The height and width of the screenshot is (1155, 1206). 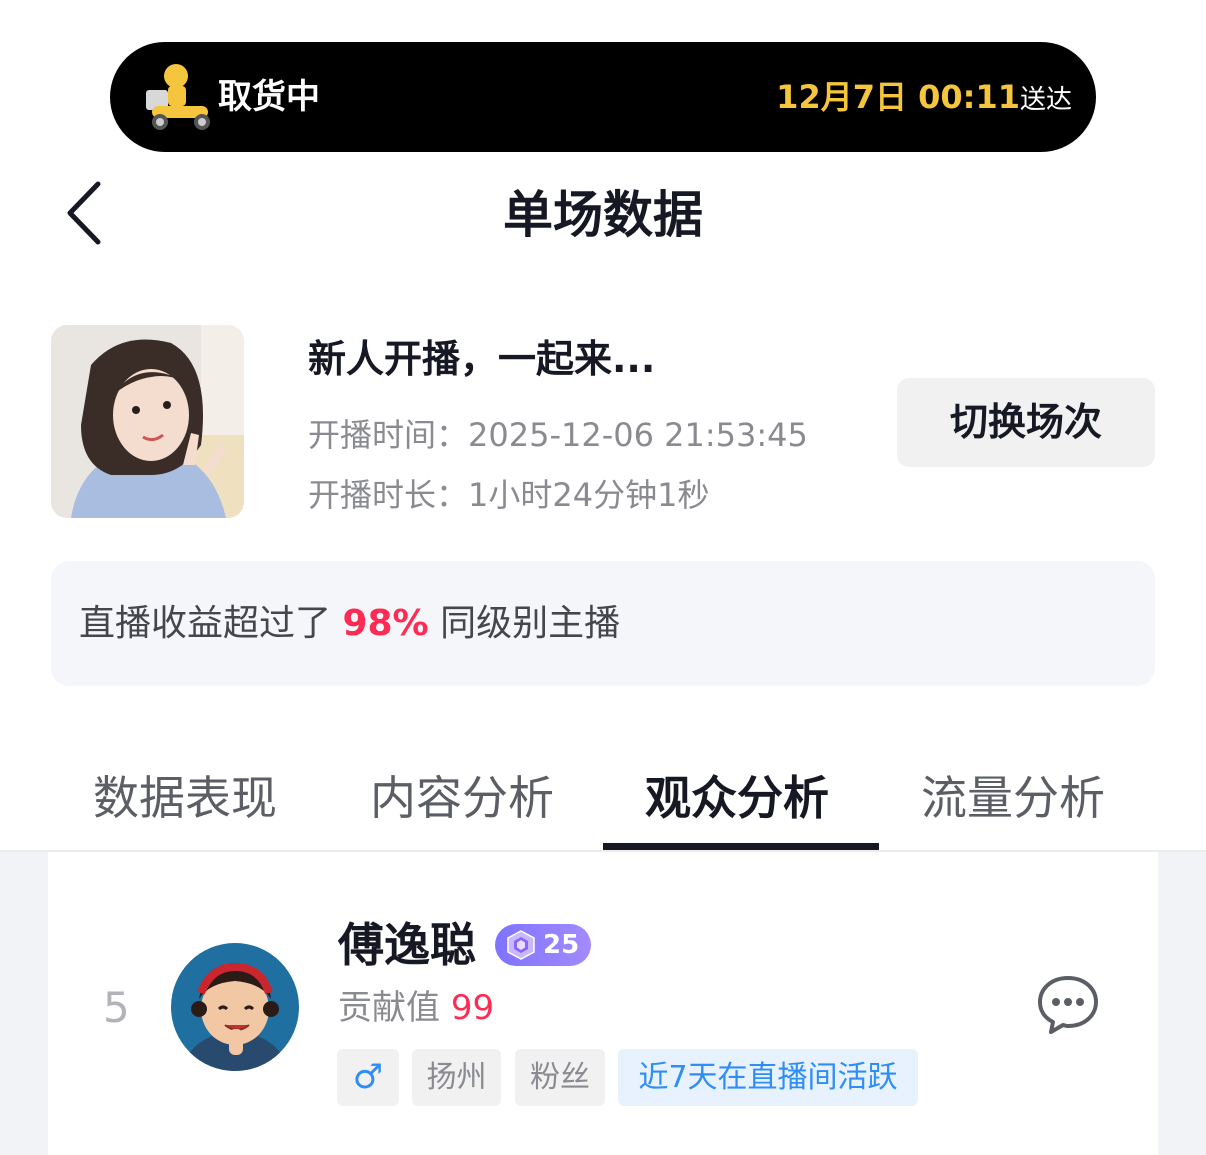 I want to click on delivery-eta-time: 12月7日 00:11, so click(x=898, y=97).